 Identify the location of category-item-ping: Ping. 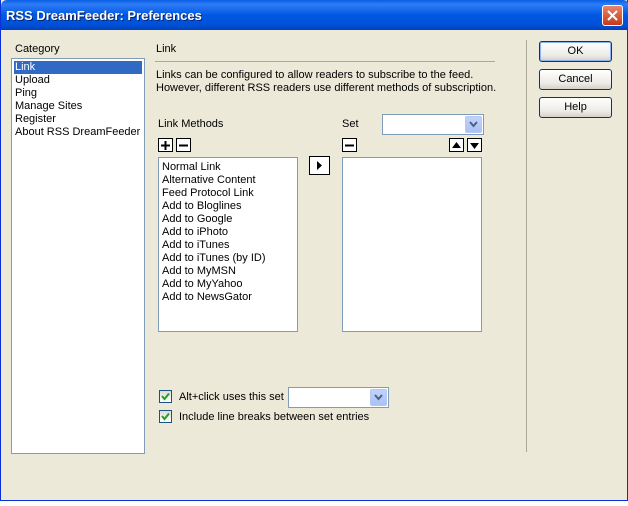
(78, 93).